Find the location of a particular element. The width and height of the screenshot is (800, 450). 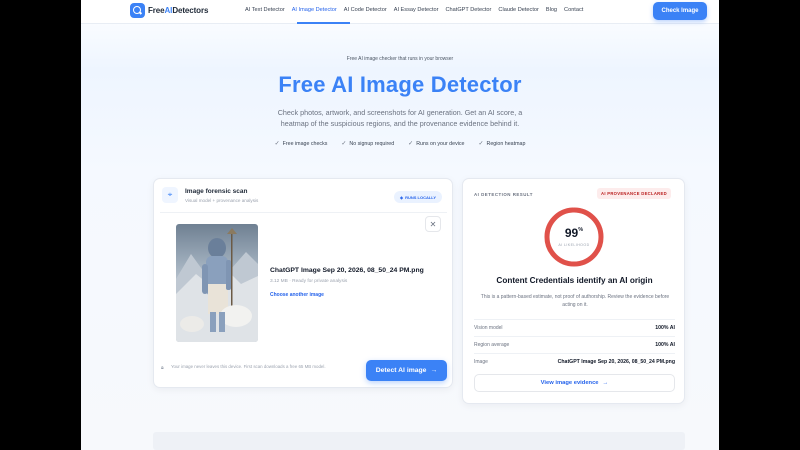

shield-icon: ◈ is located at coordinates (402, 197).